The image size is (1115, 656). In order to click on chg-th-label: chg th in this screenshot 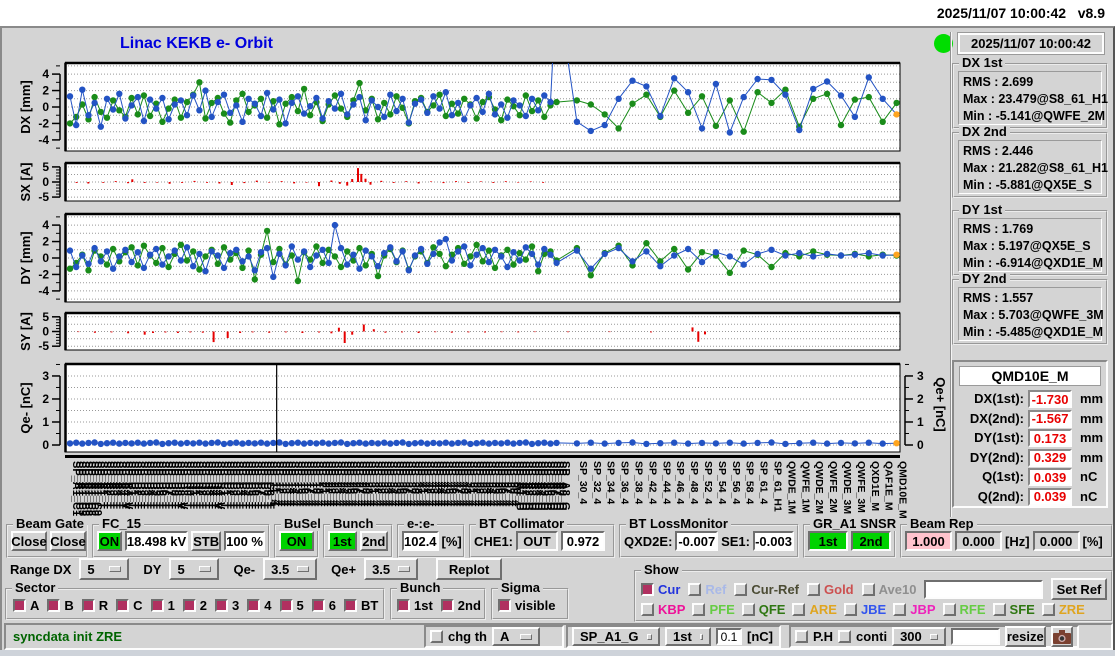, I will do `click(467, 636)`.